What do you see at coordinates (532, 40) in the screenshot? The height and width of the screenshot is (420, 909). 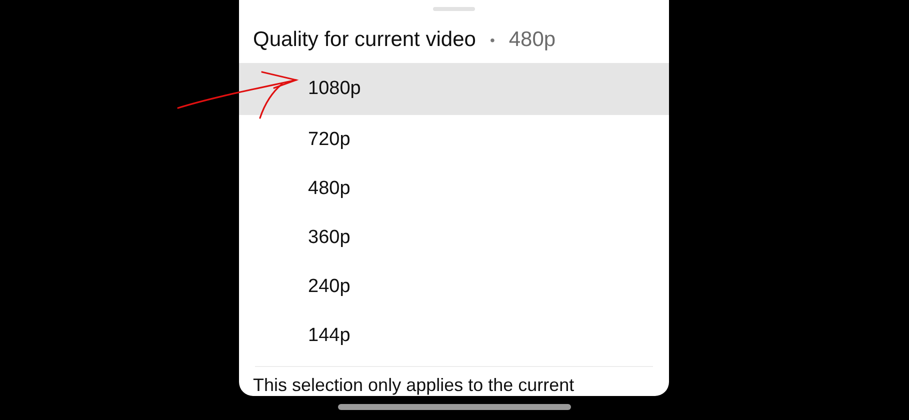 I see `current-quality: 480p` at bounding box center [532, 40].